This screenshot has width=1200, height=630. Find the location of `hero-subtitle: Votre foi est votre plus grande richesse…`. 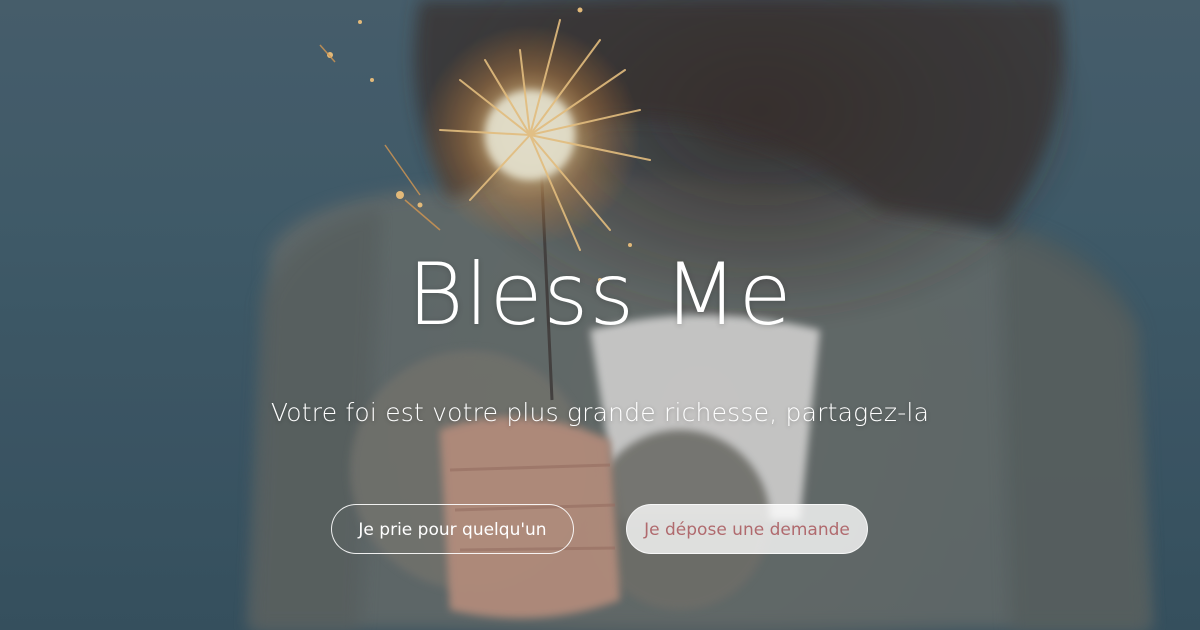

hero-subtitle: Votre foi est votre plus grande richesse… is located at coordinates (600, 412).